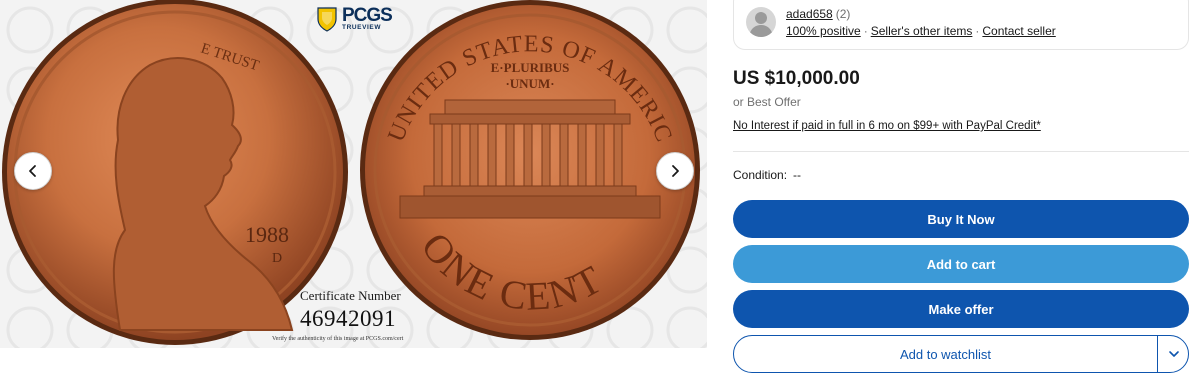  I want to click on seller-feedback-link: 100% positive, so click(823, 31).